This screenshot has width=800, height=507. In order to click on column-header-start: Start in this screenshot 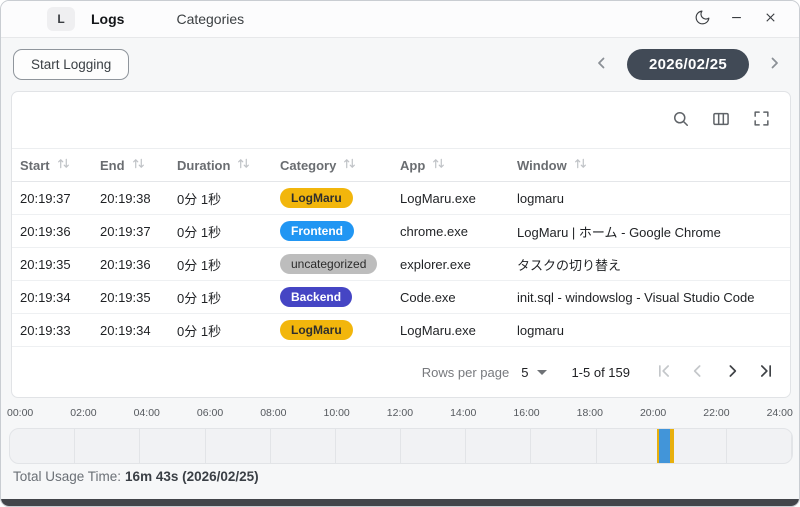, I will do `click(52, 165)`.